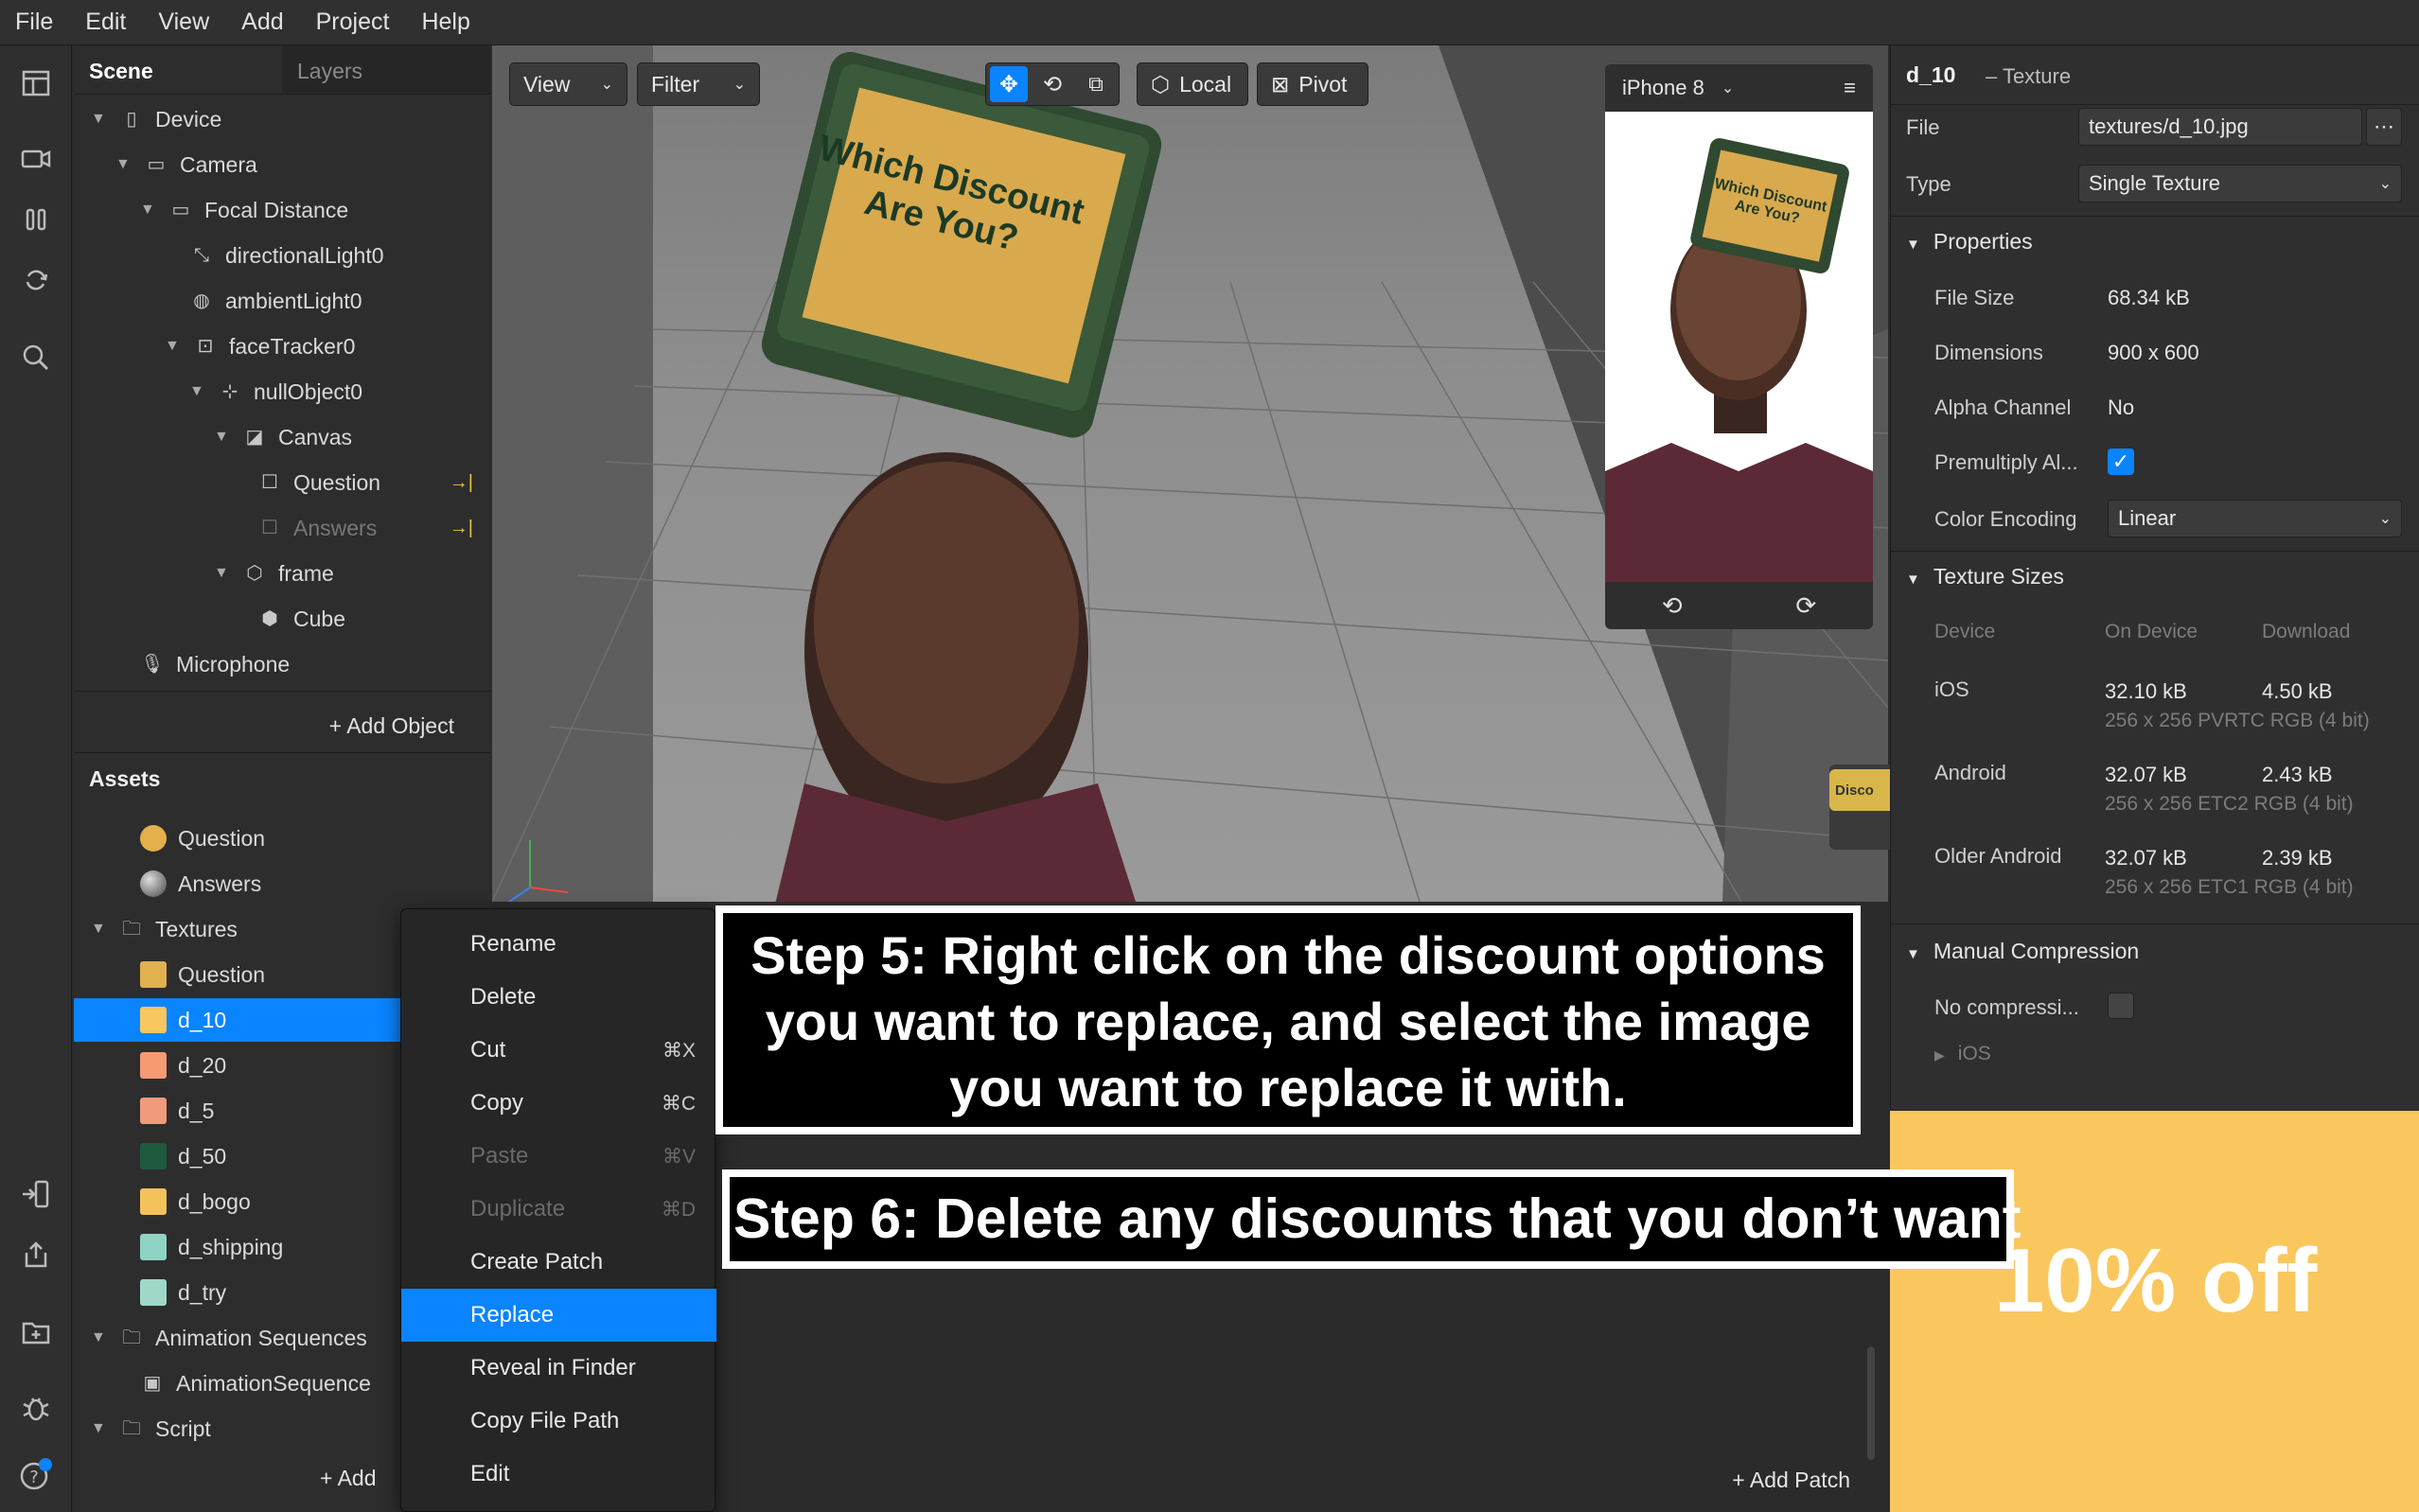 The image size is (2419, 1512). I want to click on view-dropdown: View ⌄, so click(568, 84).